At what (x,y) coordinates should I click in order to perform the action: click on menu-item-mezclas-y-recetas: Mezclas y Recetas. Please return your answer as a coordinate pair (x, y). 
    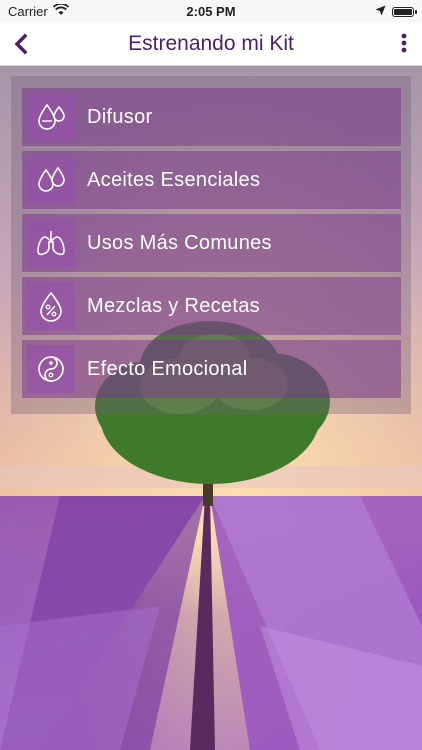
    Looking at the image, I should click on (211, 306).